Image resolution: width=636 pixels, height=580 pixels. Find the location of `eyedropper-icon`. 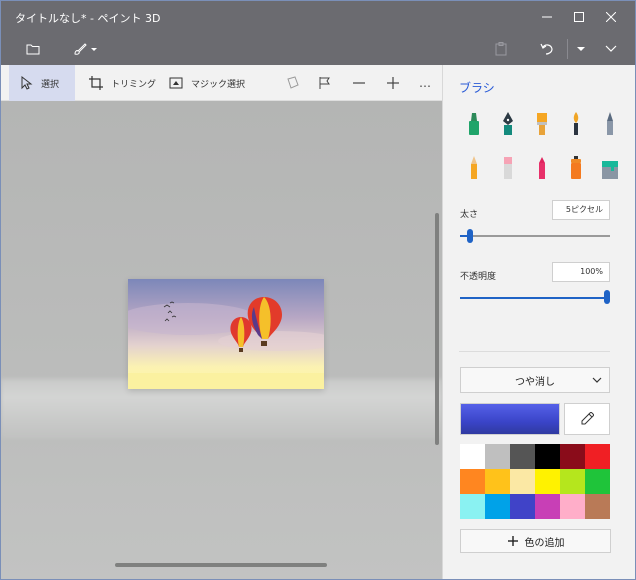

eyedropper-icon is located at coordinates (587, 418).